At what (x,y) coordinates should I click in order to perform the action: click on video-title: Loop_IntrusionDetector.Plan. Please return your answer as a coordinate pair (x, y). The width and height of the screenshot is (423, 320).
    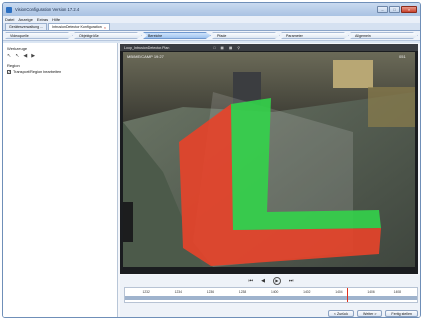
    Looking at the image, I should click on (147, 47).